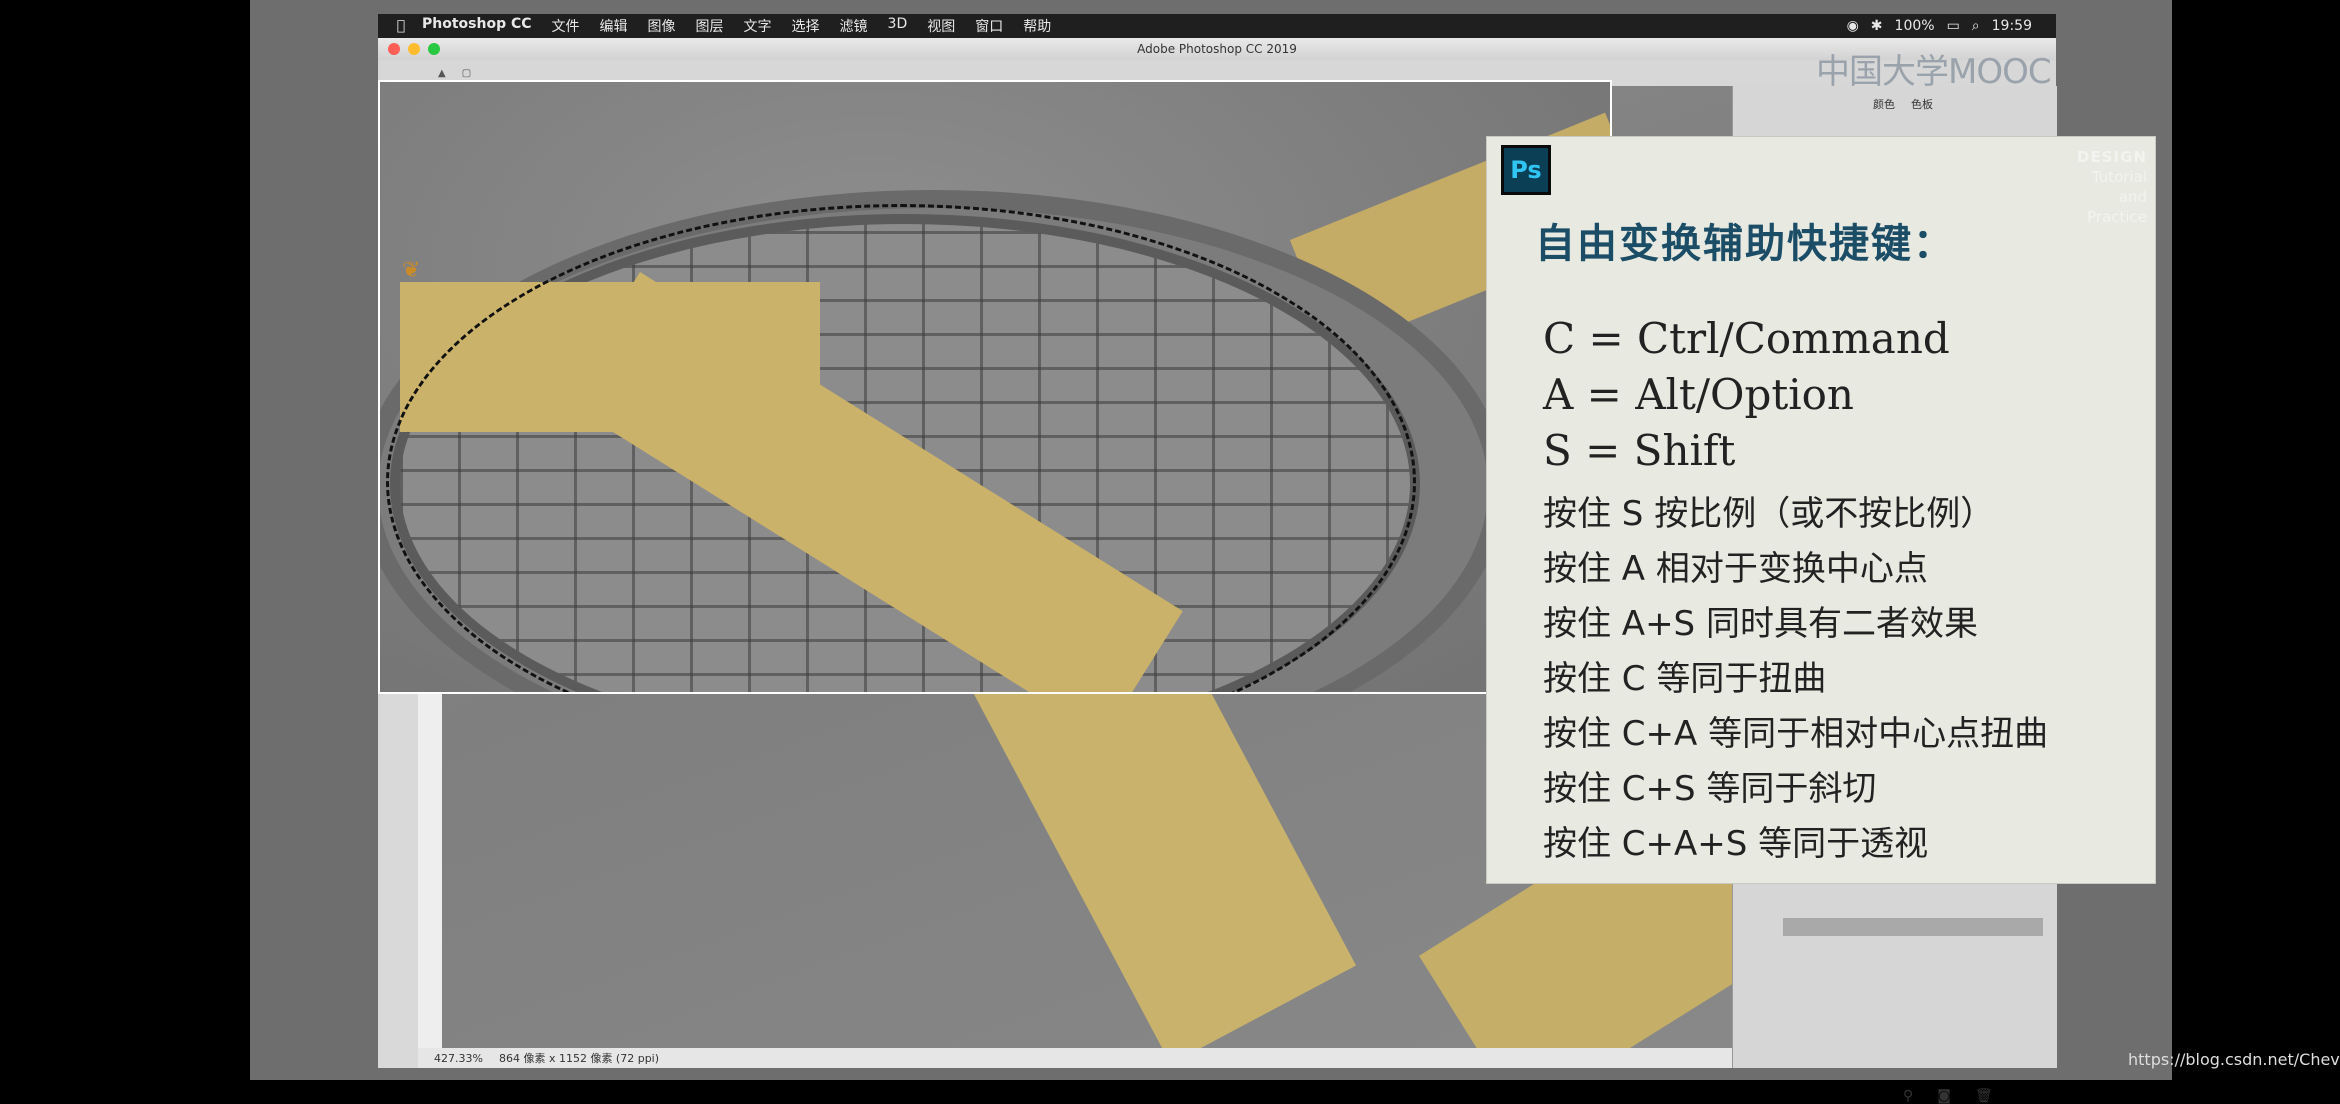  I want to click on status-bar: 427.33% 864 像素 x 1152 像素 (72 ppi), so click(1075, 1058).